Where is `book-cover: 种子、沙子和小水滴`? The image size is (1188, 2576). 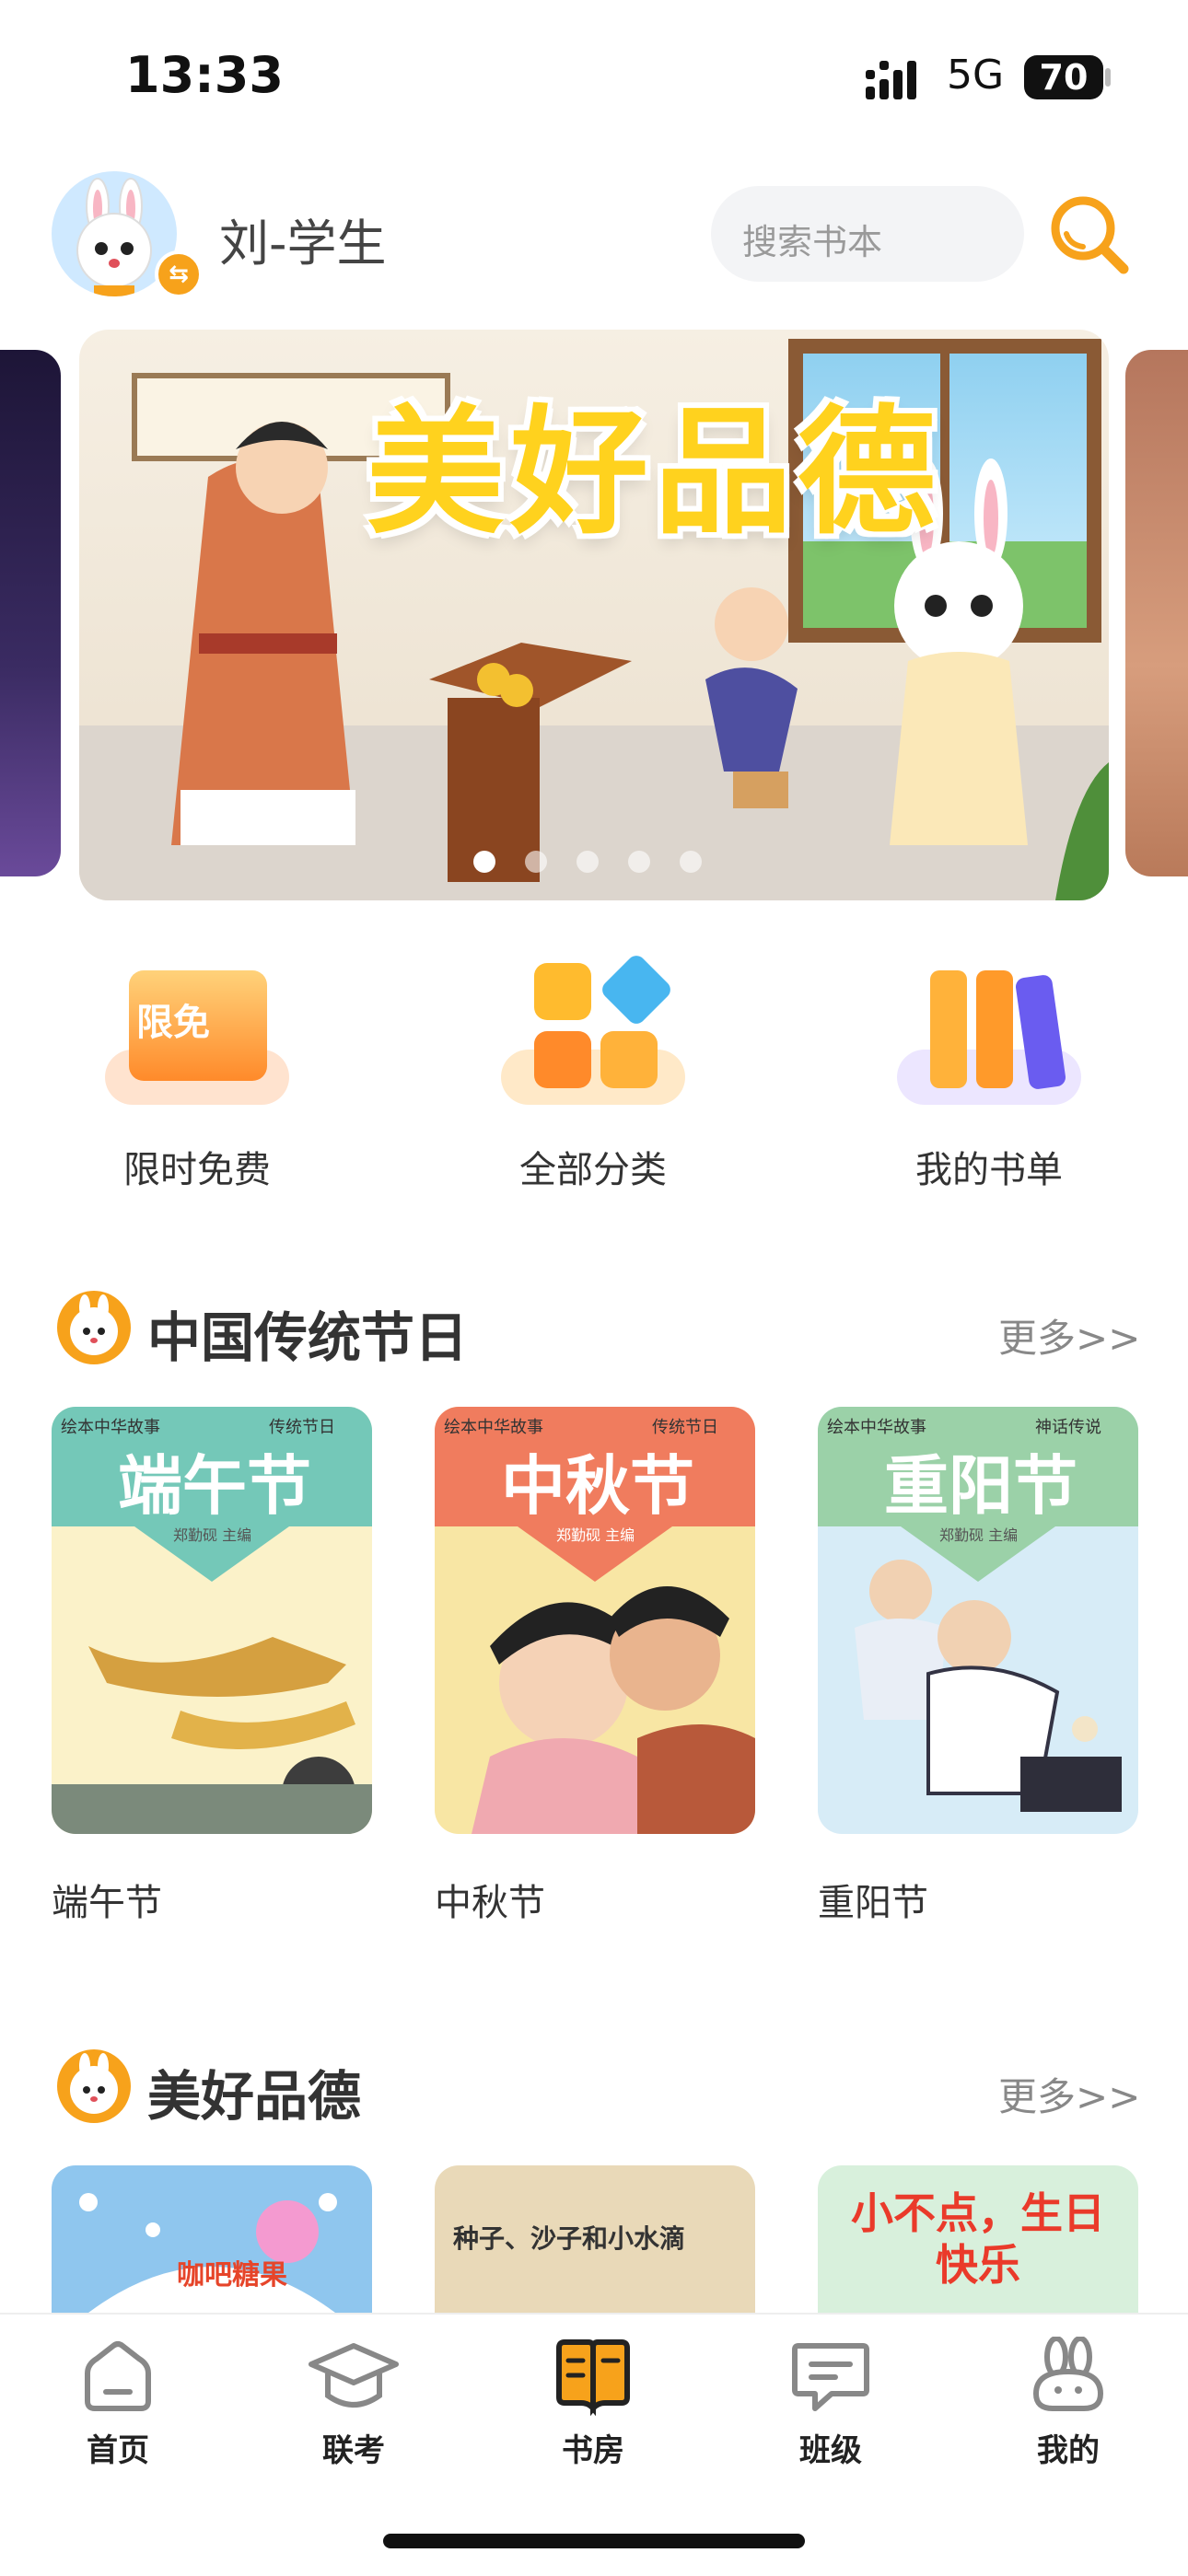
book-cover: 种子、沙子和小水滴 is located at coordinates (595, 2239).